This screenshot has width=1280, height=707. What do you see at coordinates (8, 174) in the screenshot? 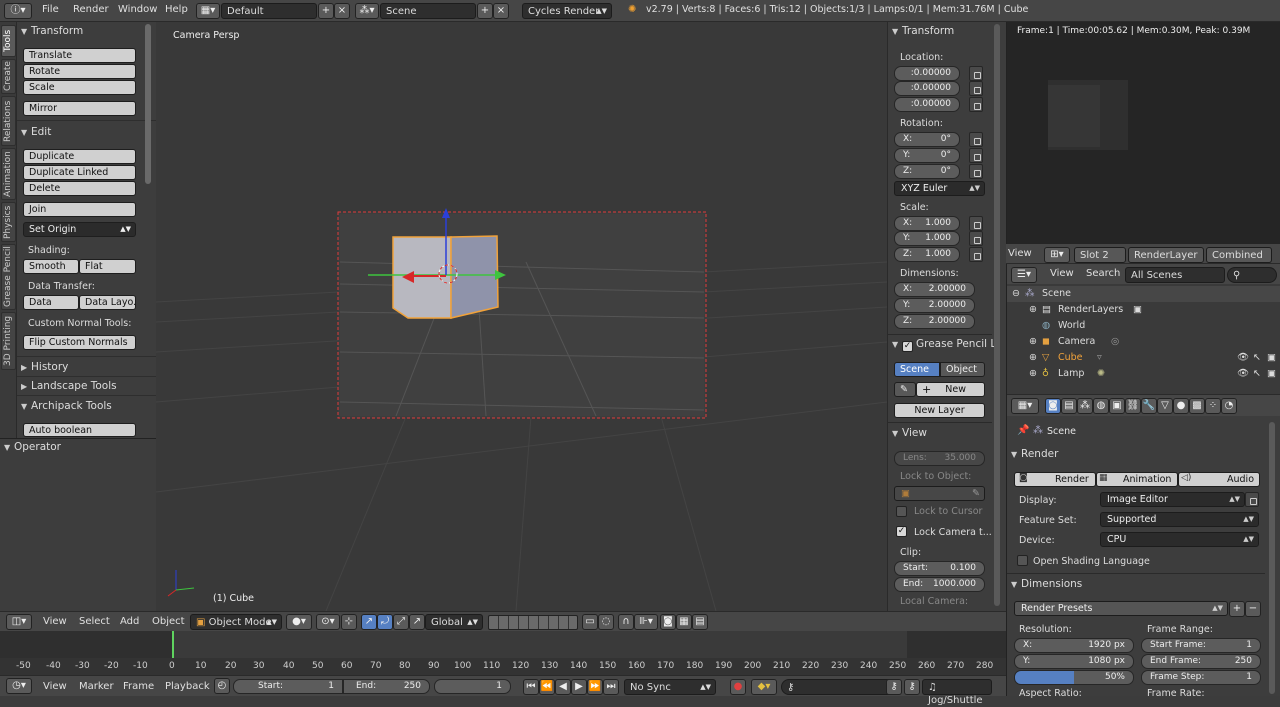
I see `tab-animation: Animation` at bounding box center [8, 174].